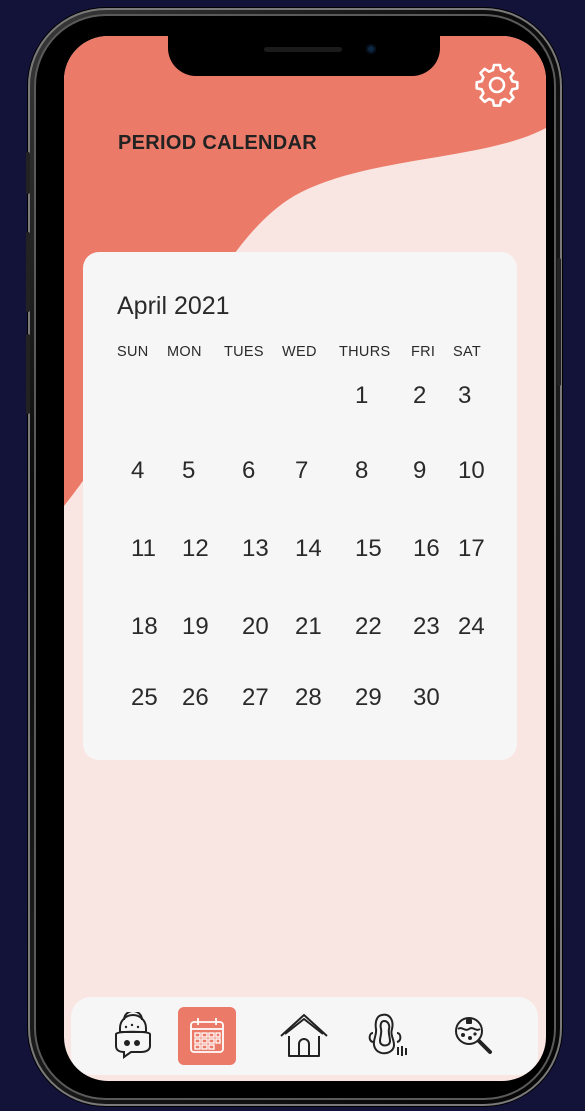  Describe the element at coordinates (361, 471) in the screenshot. I see `calendar-day: 8` at that location.